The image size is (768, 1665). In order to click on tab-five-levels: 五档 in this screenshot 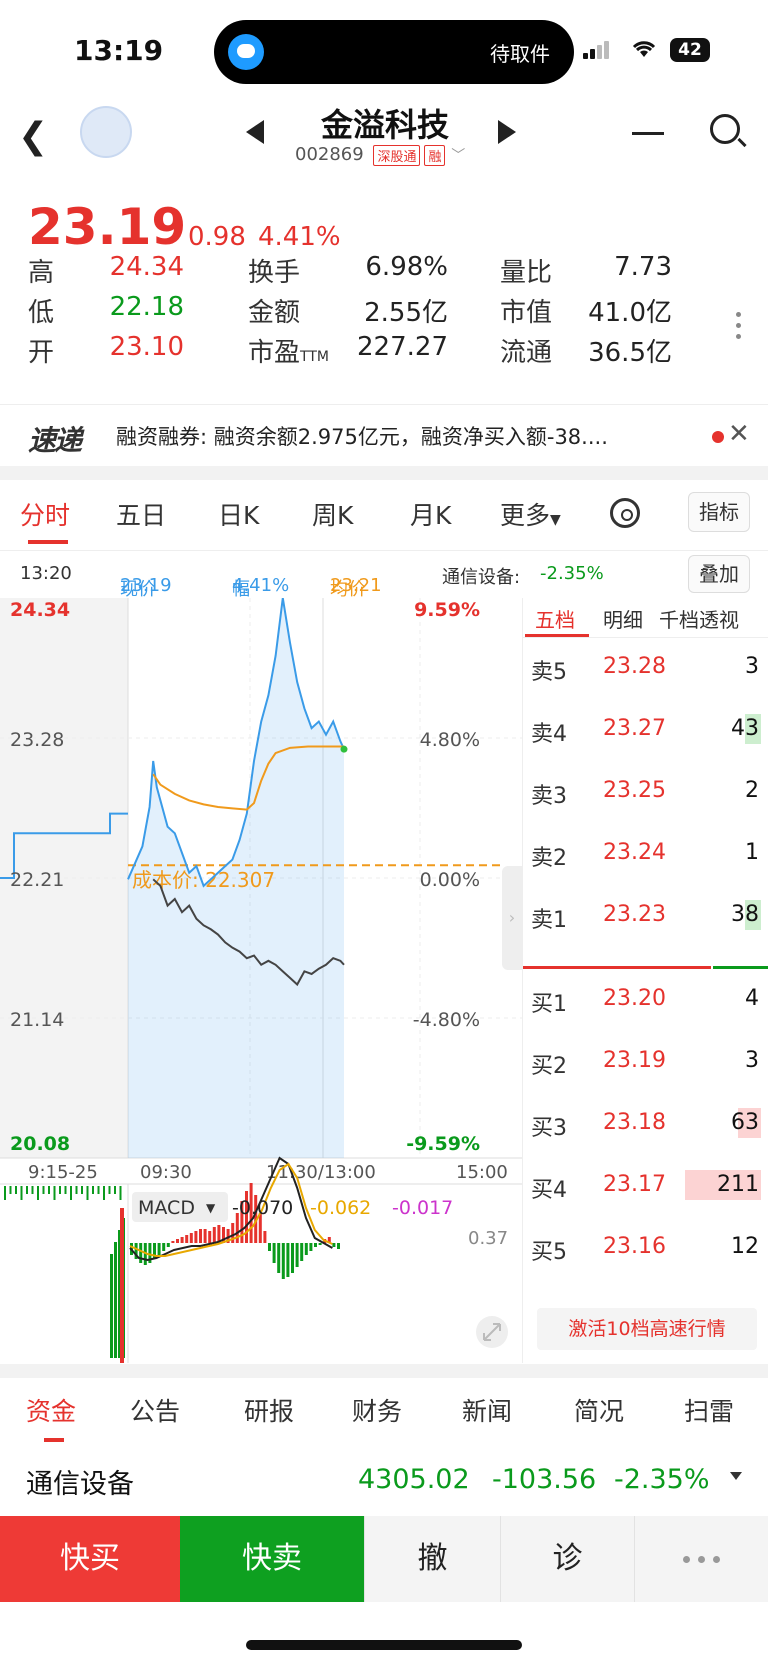, I will do `click(555, 618)`.